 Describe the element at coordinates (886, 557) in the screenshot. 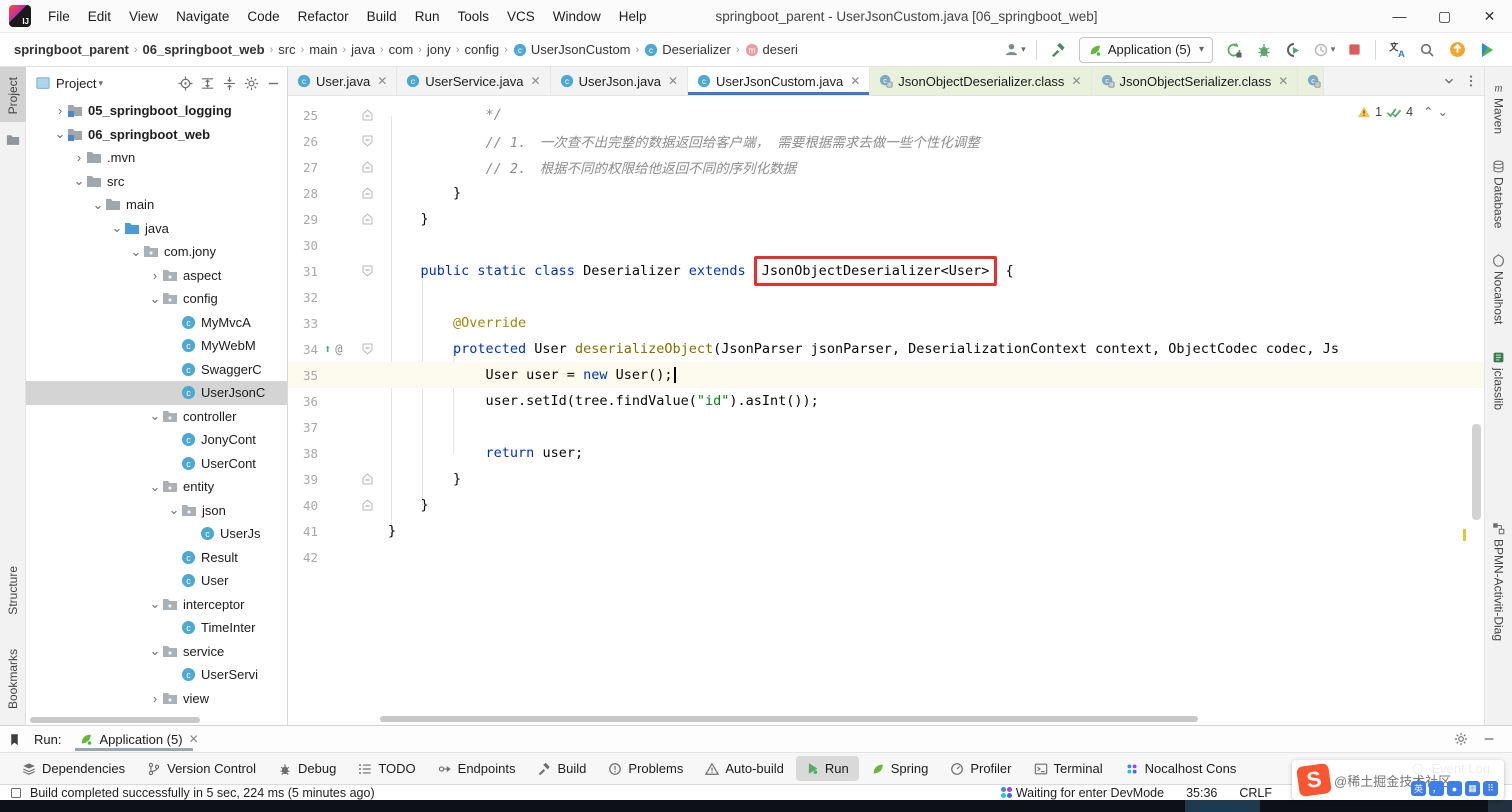

I see `code-line-42: 42` at that location.